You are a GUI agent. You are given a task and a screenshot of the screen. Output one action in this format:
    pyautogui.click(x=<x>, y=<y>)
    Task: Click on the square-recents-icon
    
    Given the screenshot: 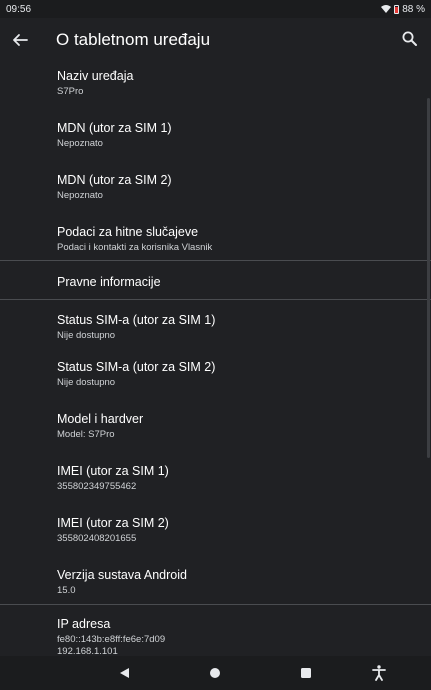 What is the action you would take?
    pyautogui.click(x=306, y=673)
    